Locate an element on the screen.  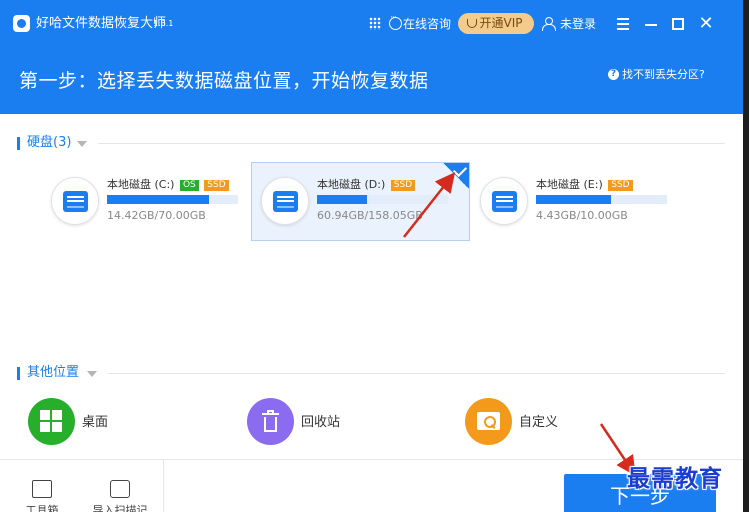
disk-name: 本地磁盘 (D:) SSD is located at coordinates (366, 184).